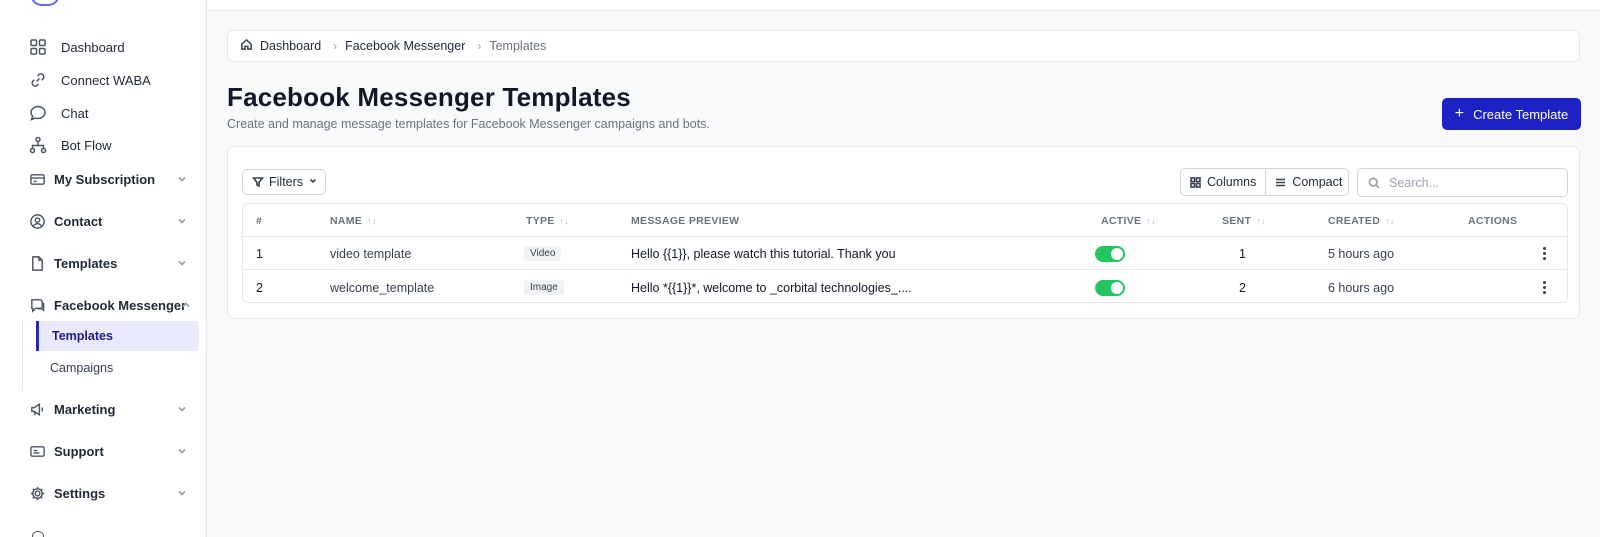  I want to click on create-template-label: Create Template, so click(1521, 114).